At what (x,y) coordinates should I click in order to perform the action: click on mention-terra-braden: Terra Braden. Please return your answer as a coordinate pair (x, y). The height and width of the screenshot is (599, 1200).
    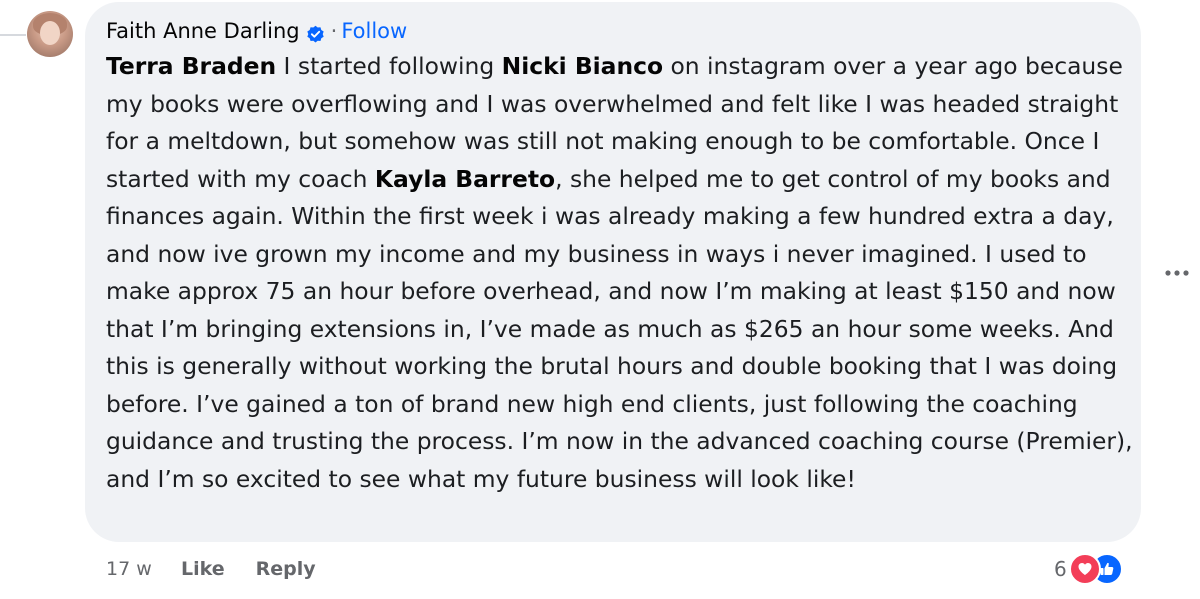
    Looking at the image, I should click on (191, 66).